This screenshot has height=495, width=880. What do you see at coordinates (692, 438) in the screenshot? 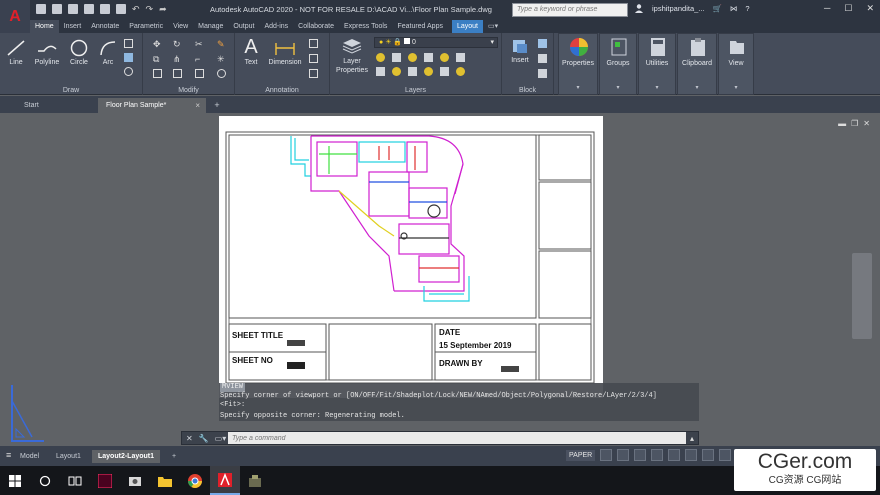
I see `chevron-up-icon: ▴` at bounding box center [692, 438].